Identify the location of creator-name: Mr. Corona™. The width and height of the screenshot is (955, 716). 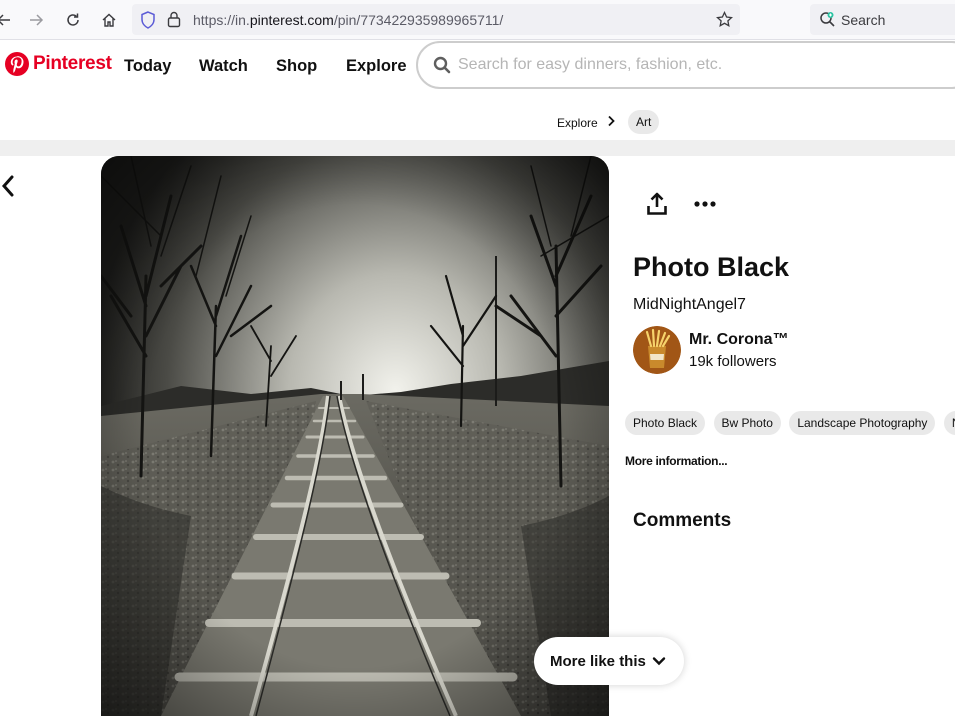
(739, 340).